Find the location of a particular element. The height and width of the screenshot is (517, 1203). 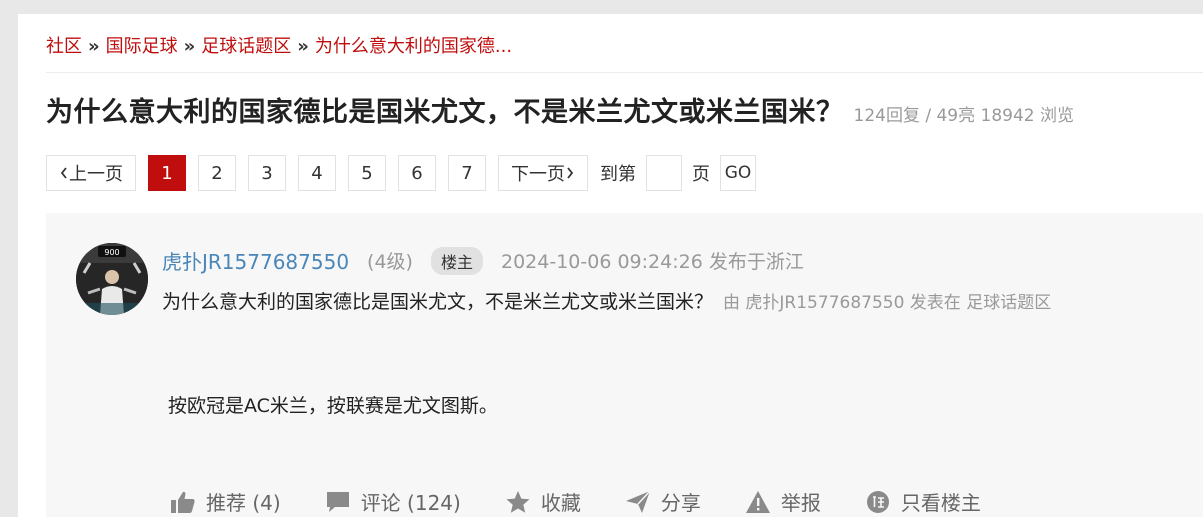

favorite-button: 收藏 is located at coordinates (543, 501).